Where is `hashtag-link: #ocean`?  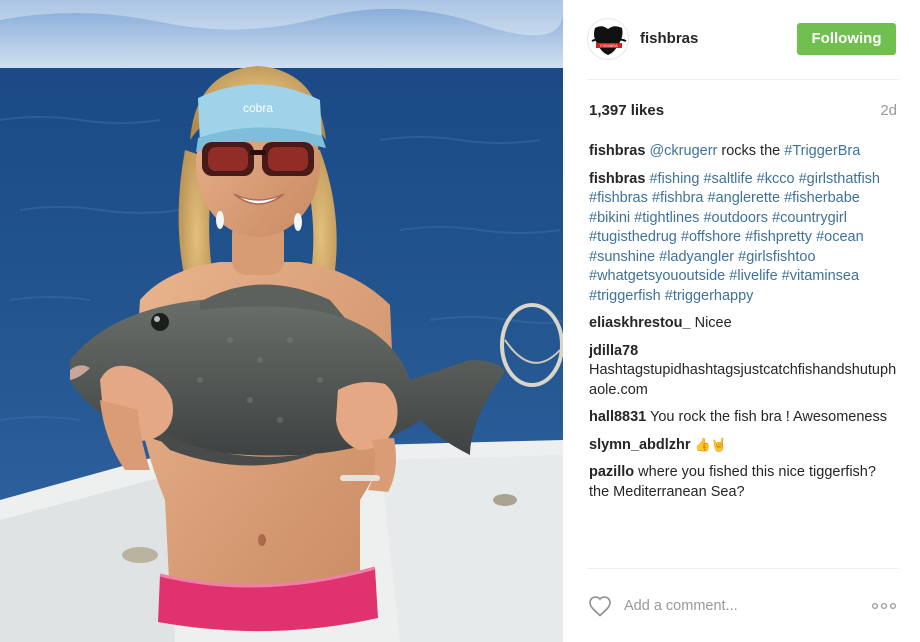
hashtag-link: #ocean is located at coordinates (840, 237).